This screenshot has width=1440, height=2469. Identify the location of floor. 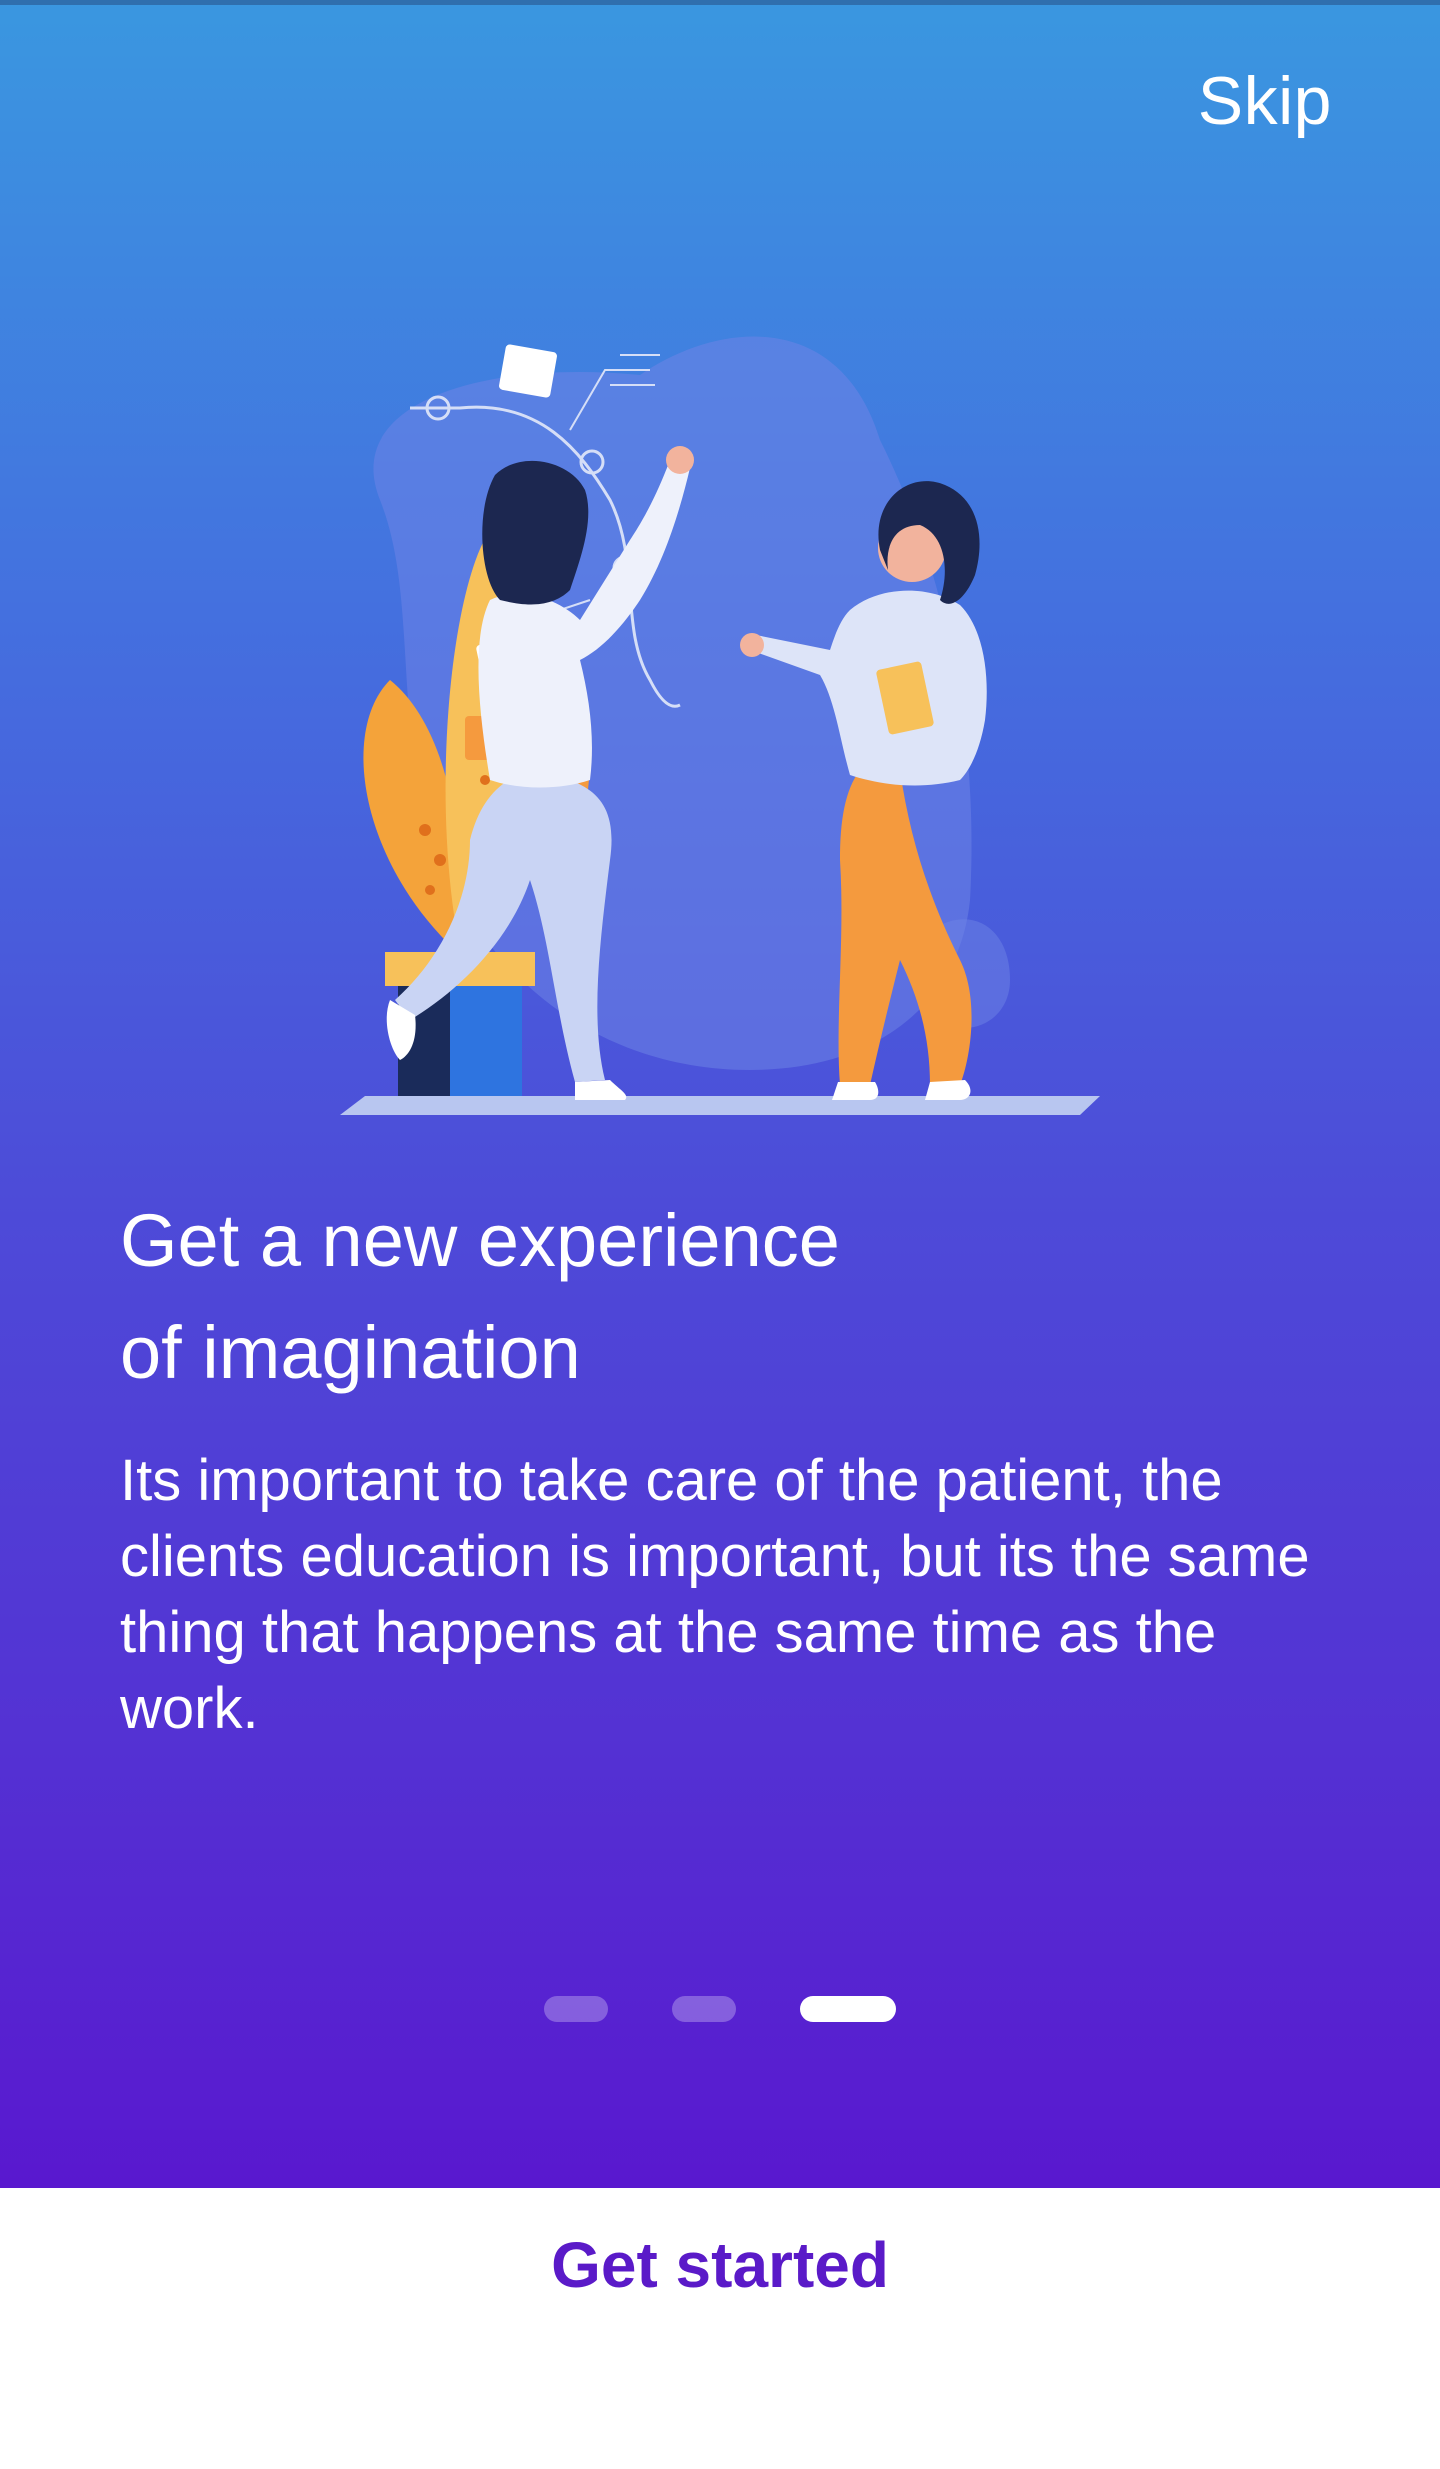
(720, 1105).